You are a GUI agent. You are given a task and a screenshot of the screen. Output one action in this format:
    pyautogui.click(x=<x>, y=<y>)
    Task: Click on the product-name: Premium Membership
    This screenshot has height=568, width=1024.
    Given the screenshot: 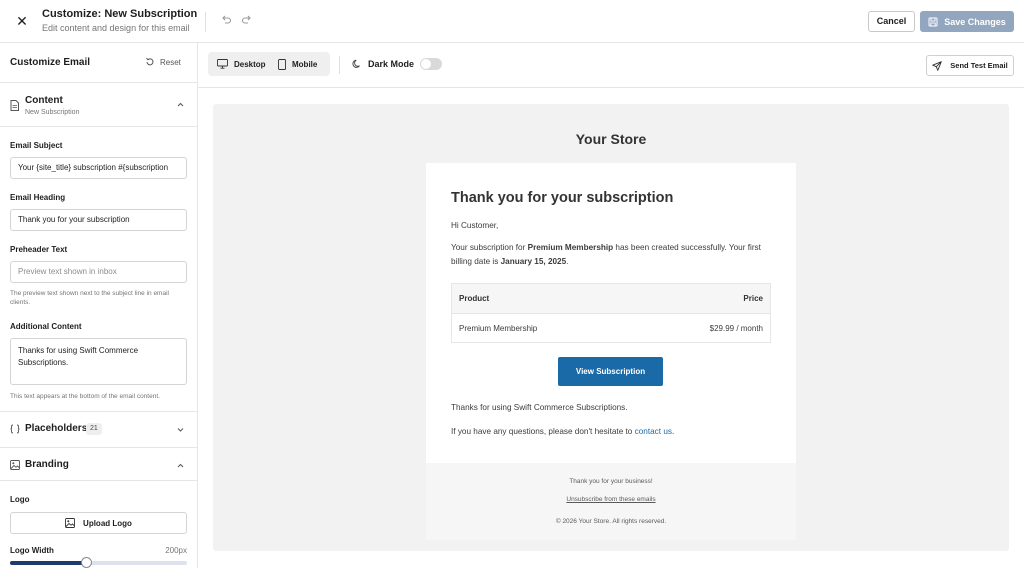 What is the action you would take?
    pyautogui.click(x=570, y=247)
    